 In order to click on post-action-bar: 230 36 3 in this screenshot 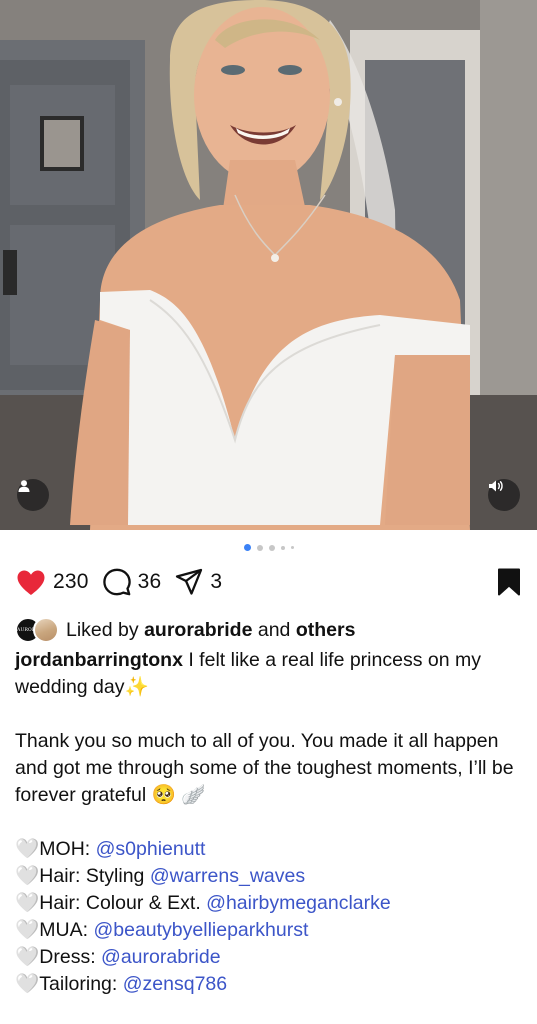, I will do `click(268, 582)`.